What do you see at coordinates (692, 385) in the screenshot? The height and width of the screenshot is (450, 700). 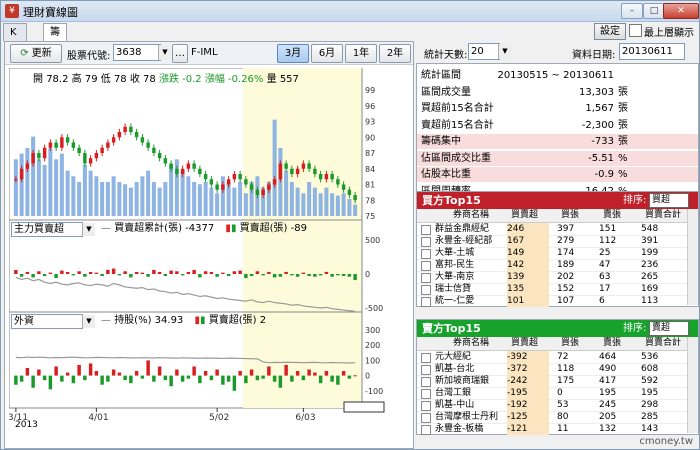 I see `sell-scrollbar` at bounding box center [692, 385].